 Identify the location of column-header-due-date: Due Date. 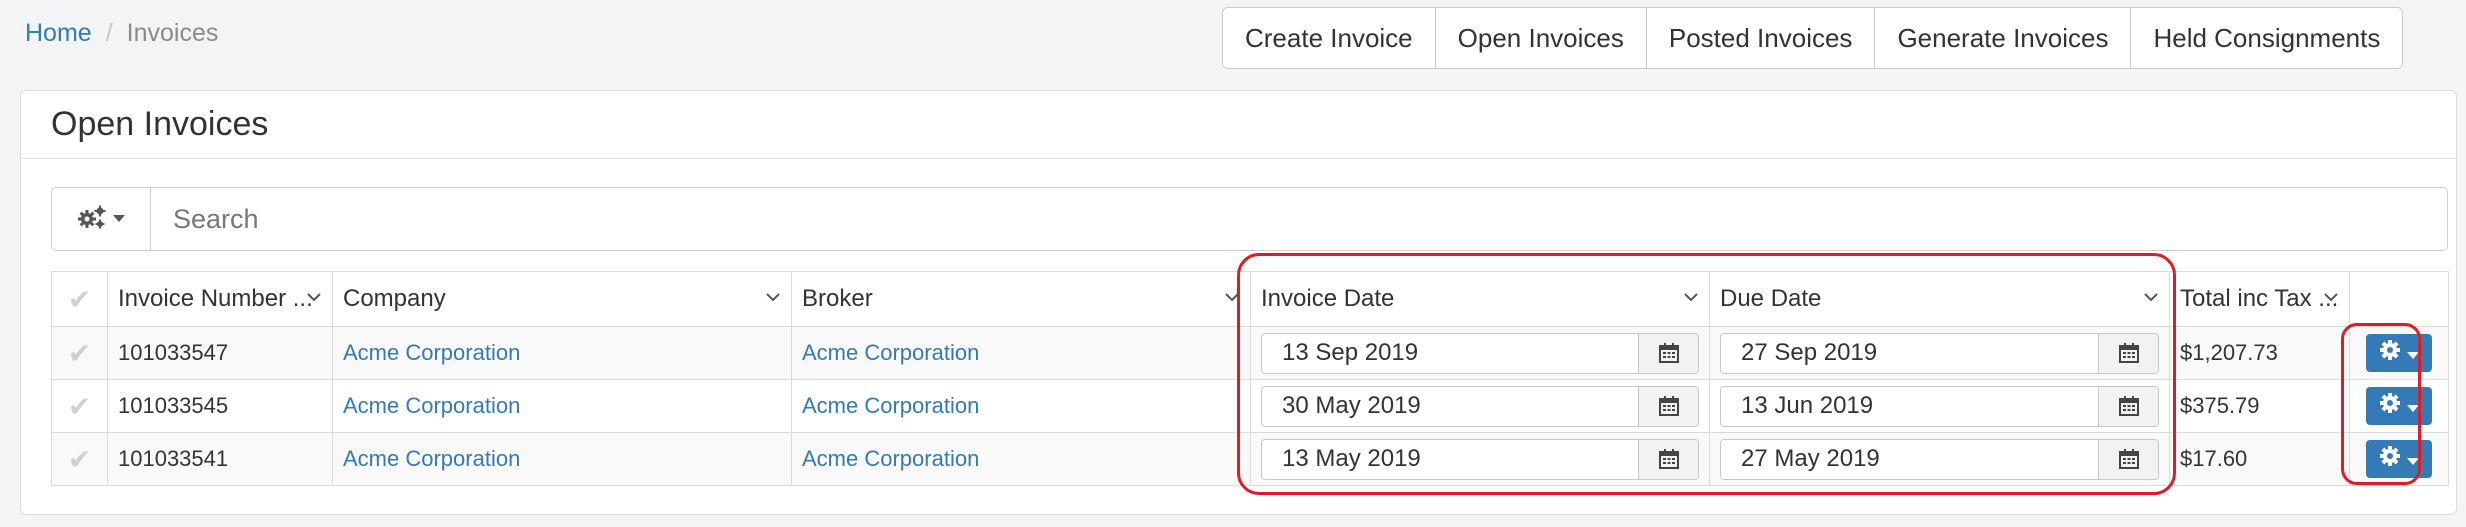
(1939, 299).